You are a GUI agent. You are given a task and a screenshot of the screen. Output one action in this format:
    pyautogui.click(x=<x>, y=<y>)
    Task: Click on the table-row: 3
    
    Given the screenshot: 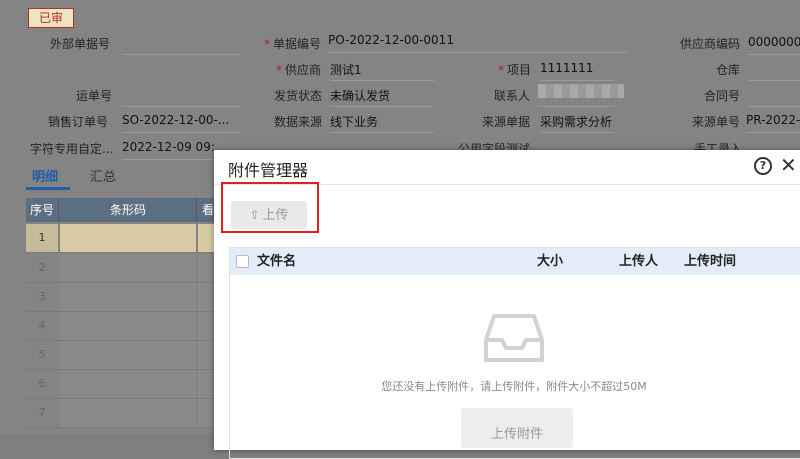 What is the action you would take?
    pyautogui.click(x=126, y=297)
    